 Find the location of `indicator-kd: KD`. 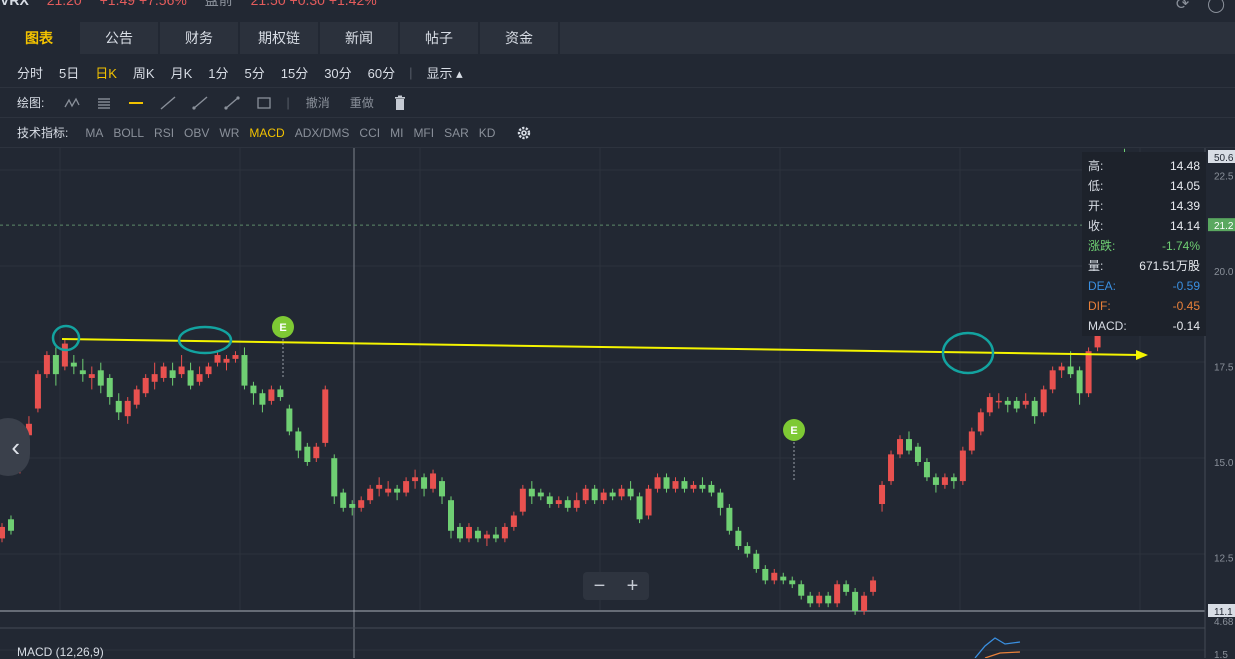

indicator-kd: KD is located at coordinates (487, 133).